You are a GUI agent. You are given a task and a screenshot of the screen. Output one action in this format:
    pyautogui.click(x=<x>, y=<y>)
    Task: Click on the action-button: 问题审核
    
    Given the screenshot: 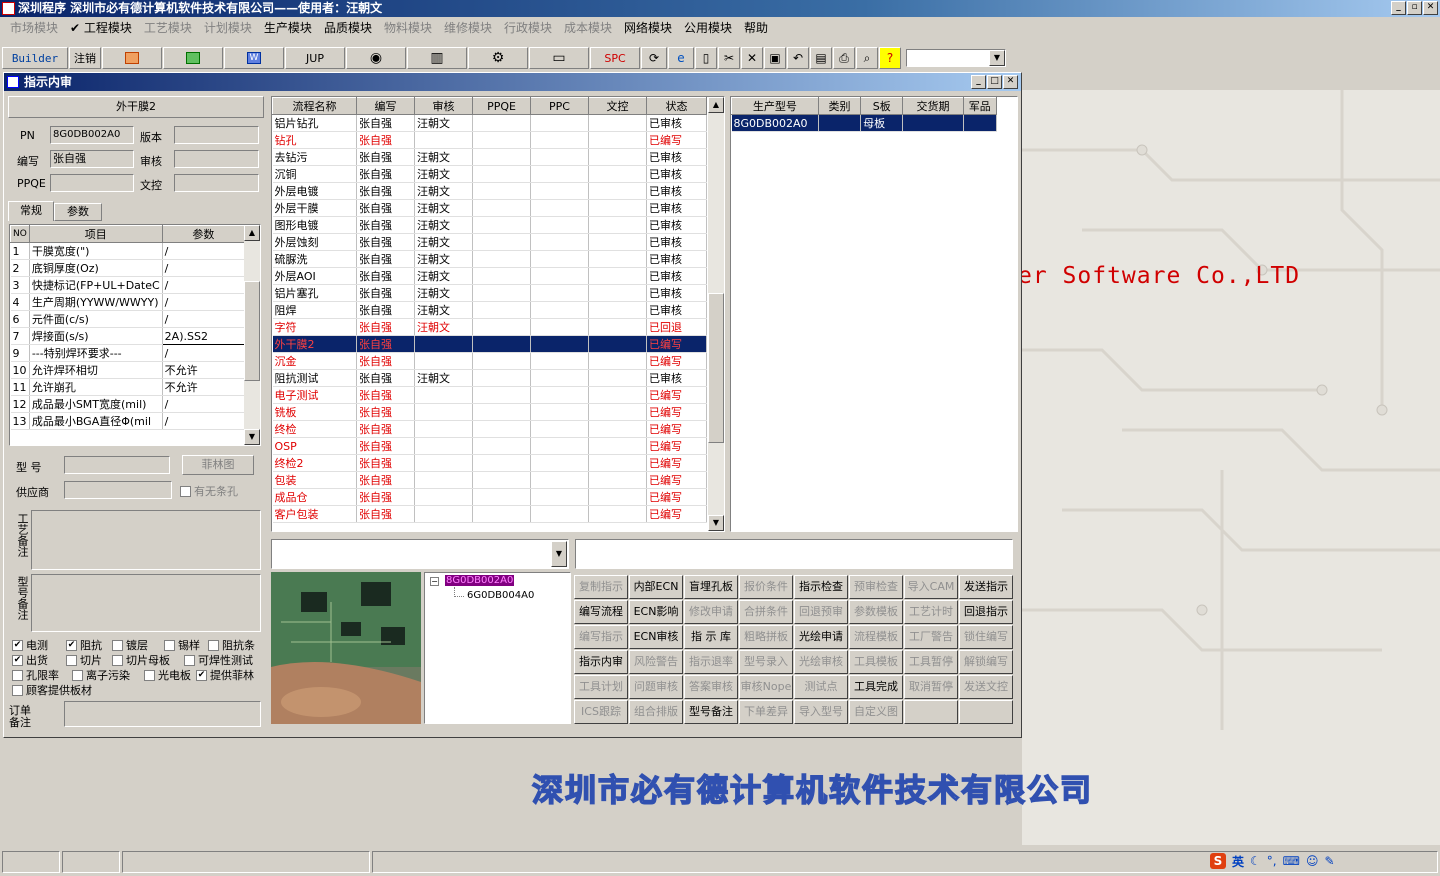 What is the action you would take?
    pyautogui.click(x=656, y=687)
    